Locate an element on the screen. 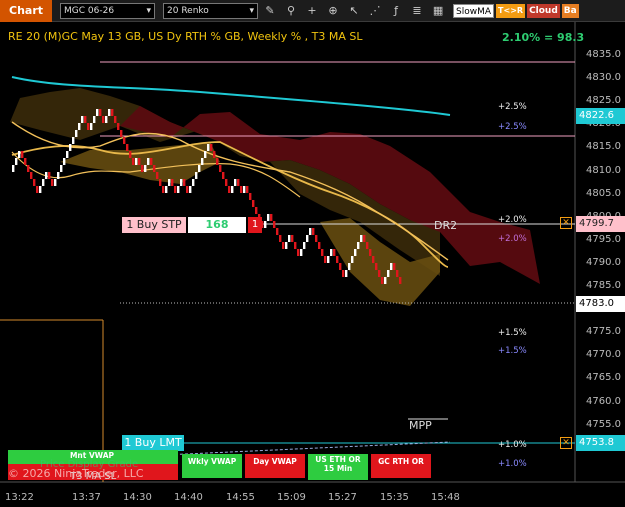 This screenshot has width=625, height=507. price-flag-last: 4783.0 is located at coordinates (600, 304).